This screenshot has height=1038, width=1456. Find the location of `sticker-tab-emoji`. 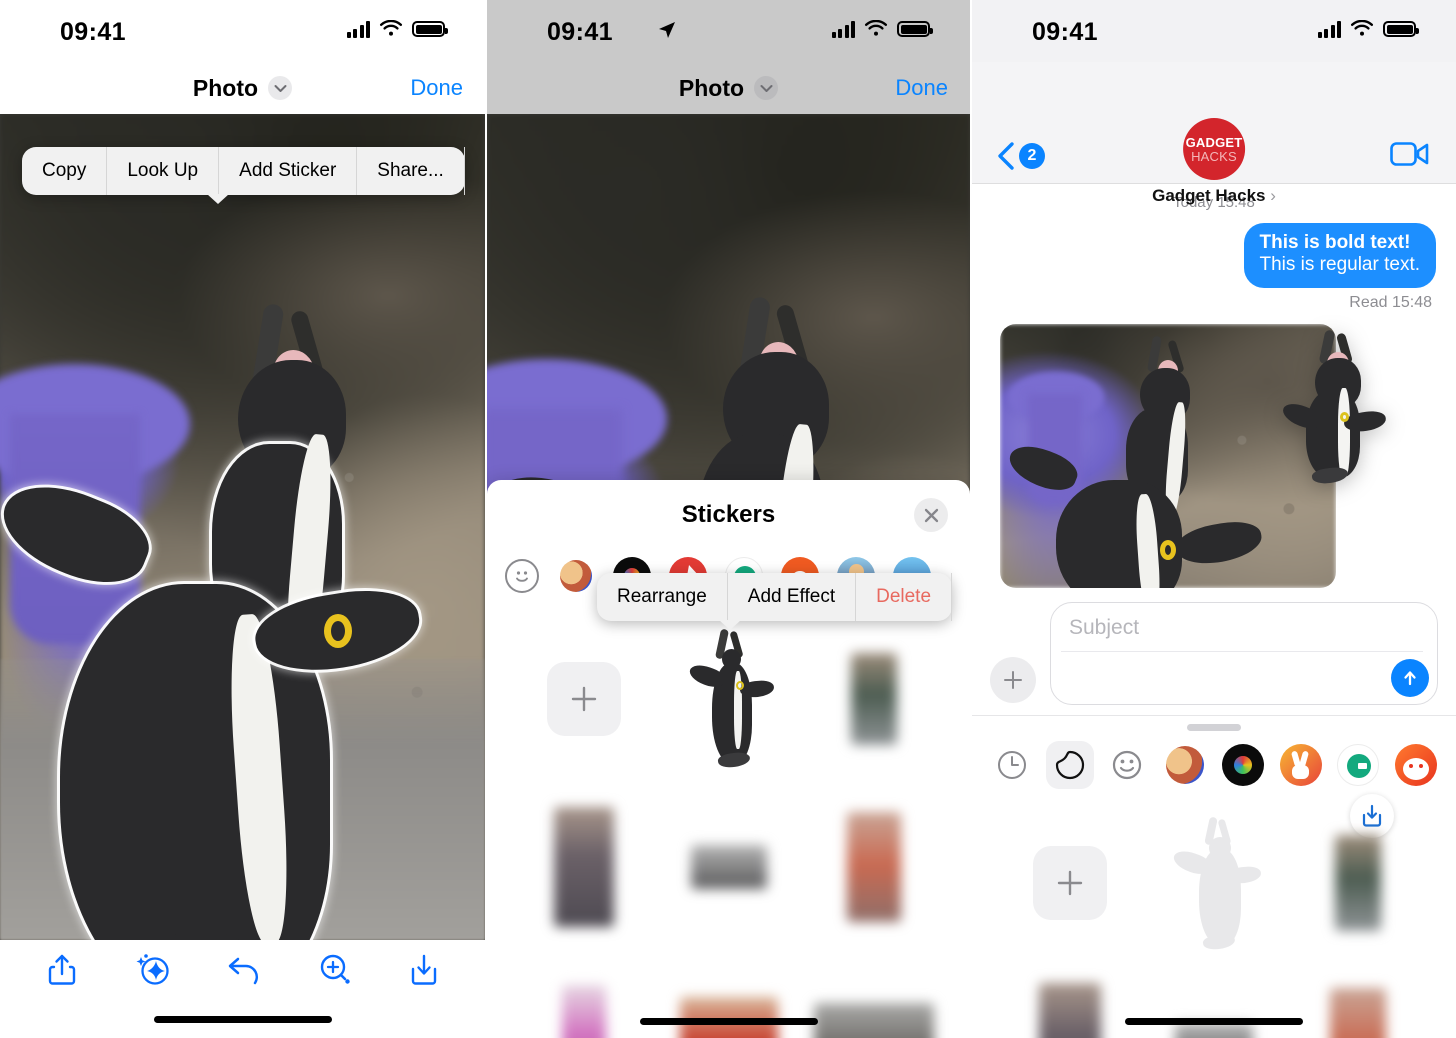

sticker-tab-emoji is located at coordinates (1127, 765).